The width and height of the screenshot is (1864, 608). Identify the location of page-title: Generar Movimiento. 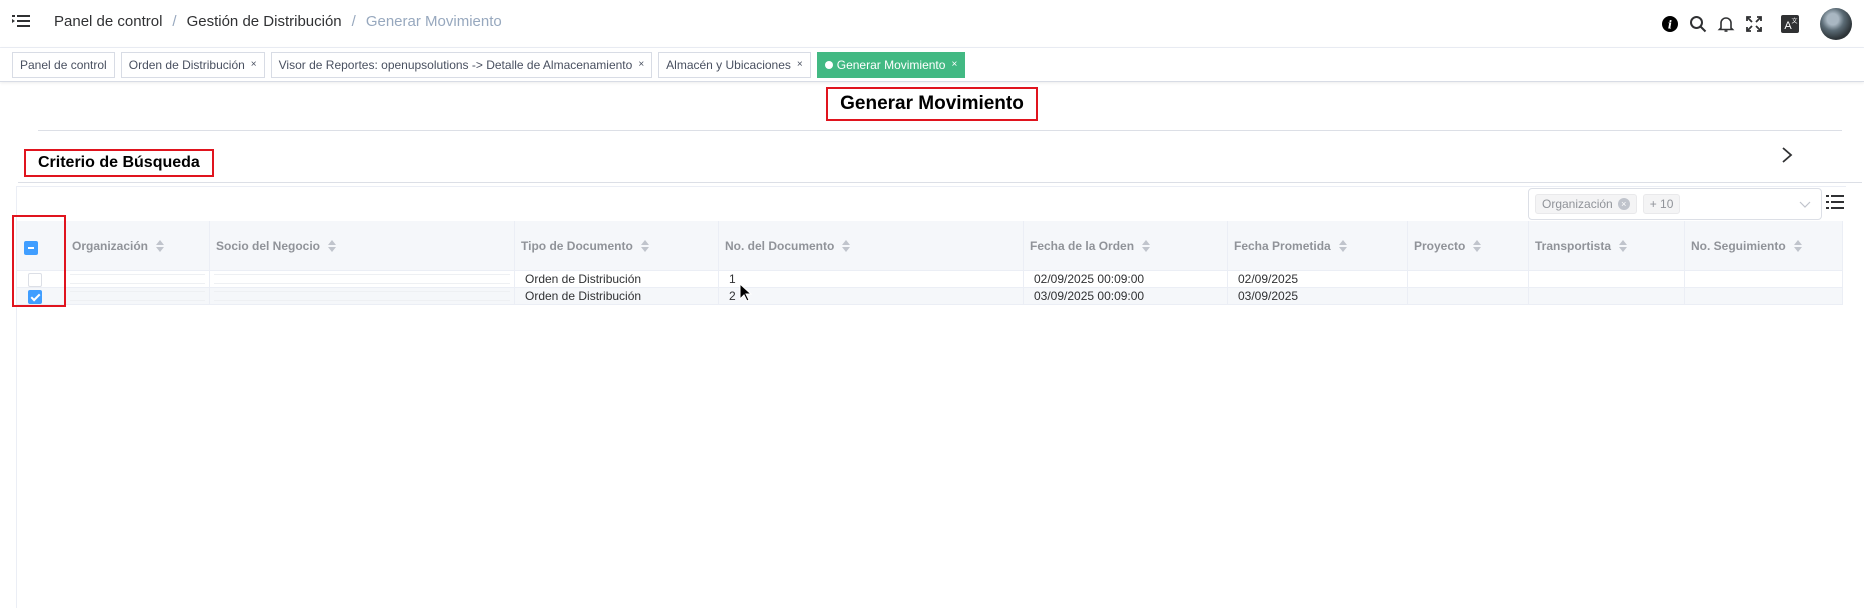
(932, 104).